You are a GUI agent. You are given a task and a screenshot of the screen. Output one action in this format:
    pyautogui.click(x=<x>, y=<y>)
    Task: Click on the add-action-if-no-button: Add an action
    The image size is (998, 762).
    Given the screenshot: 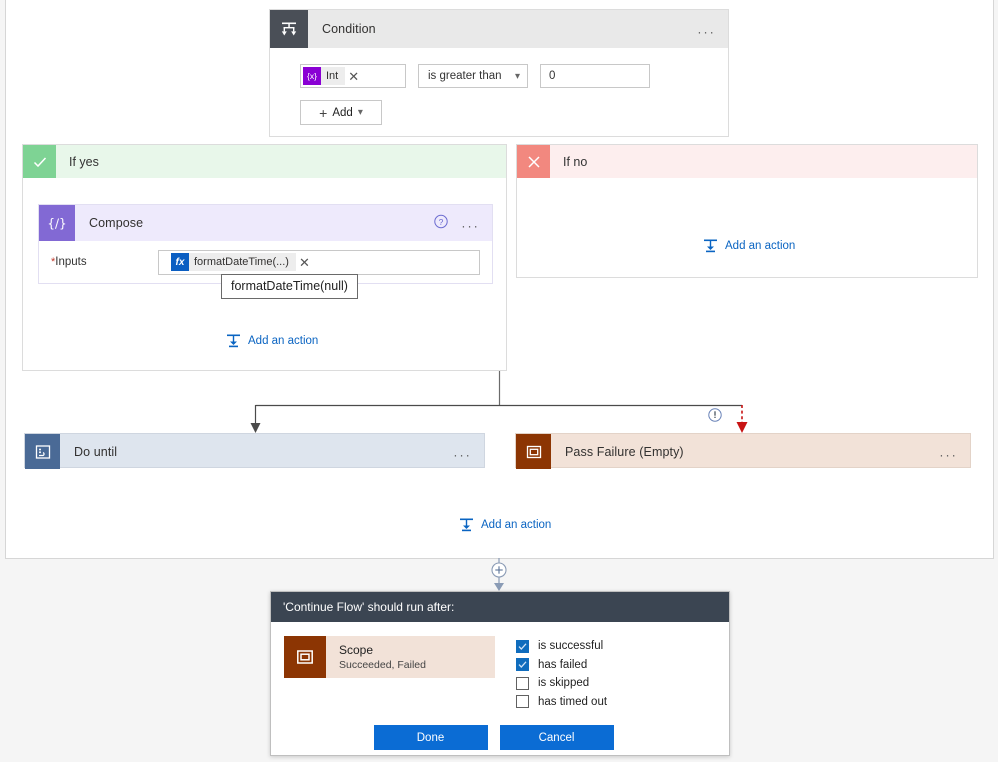 What is the action you would take?
    pyautogui.click(x=749, y=245)
    